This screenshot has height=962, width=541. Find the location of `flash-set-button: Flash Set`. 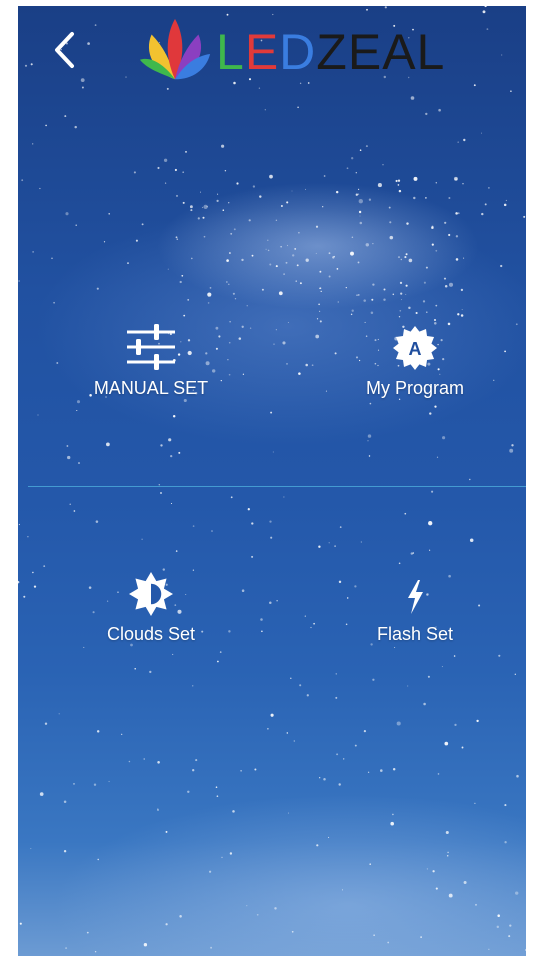

flash-set-button: Flash Set is located at coordinates (415, 601).